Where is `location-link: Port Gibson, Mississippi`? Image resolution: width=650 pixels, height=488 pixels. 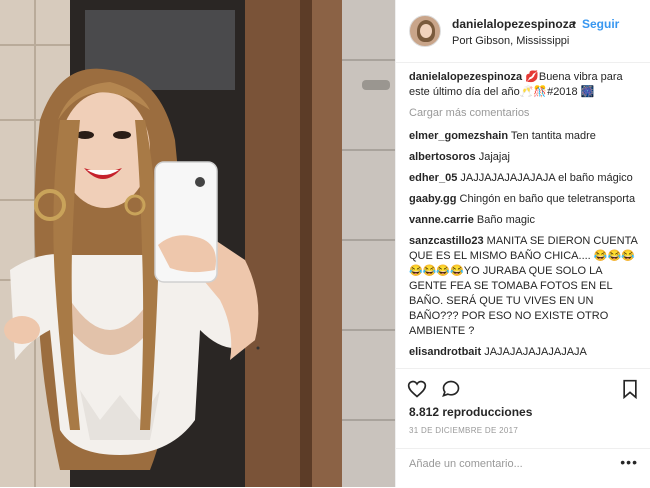 location-link: Port Gibson, Mississippi is located at coordinates (510, 41).